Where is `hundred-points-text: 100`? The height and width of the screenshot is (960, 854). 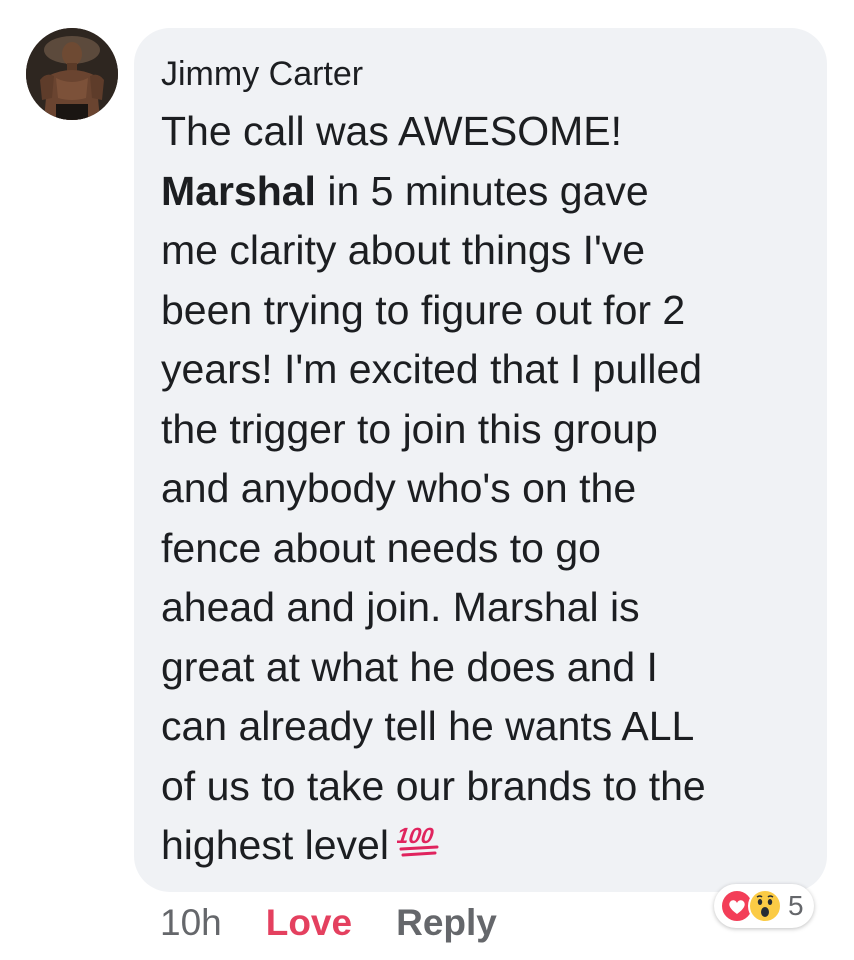 hundred-points-text: 100 is located at coordinates (416, 835).